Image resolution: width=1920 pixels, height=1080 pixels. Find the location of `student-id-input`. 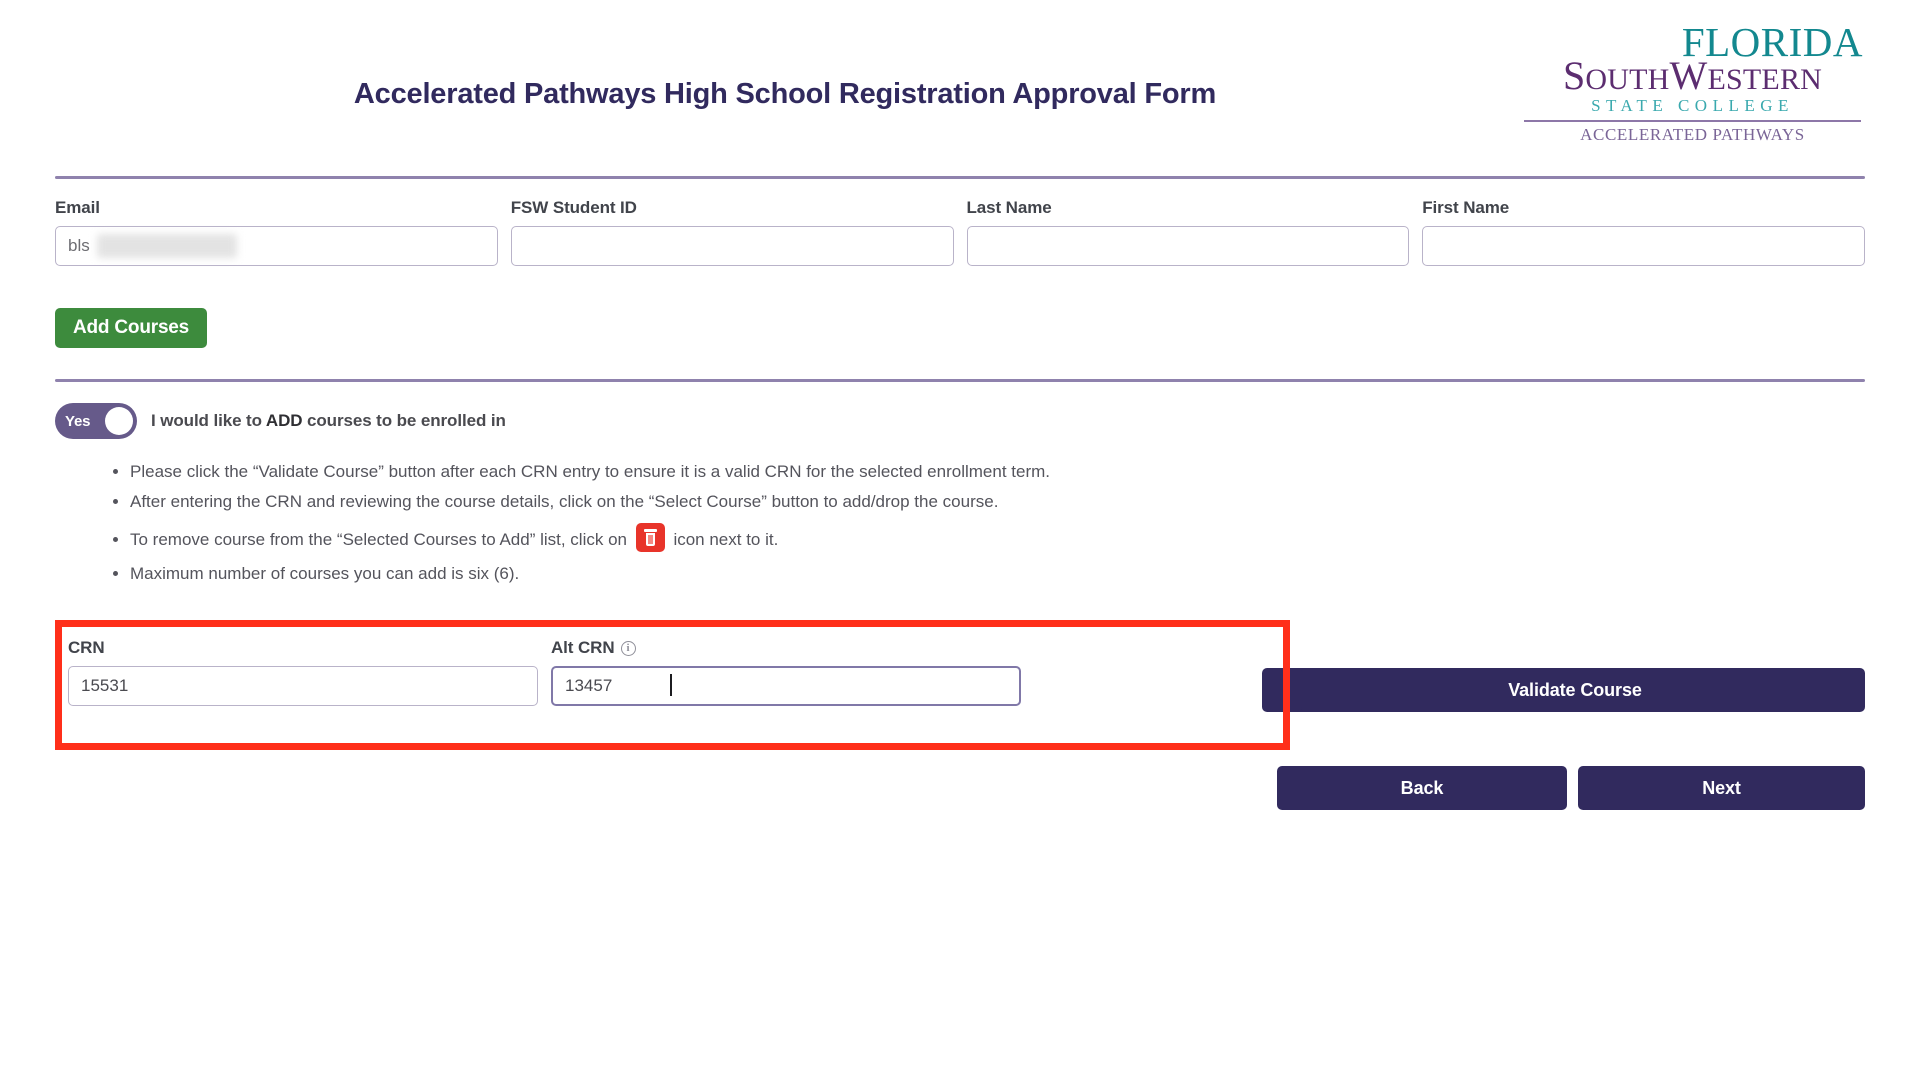

student-id-input is located at coordinates (732, 246).